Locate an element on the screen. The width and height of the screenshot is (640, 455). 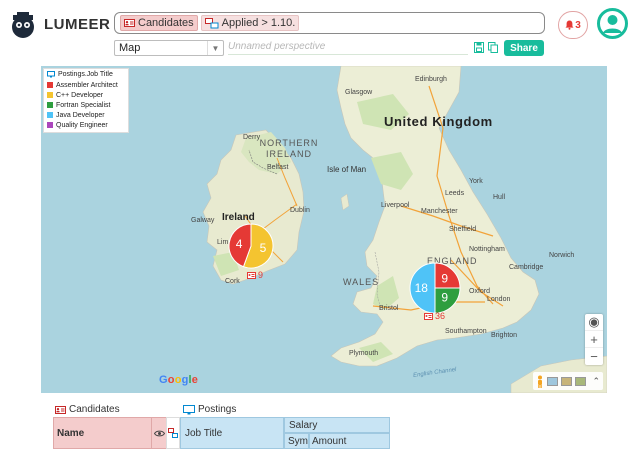
copy-icon is located at coordinates (493, 47).